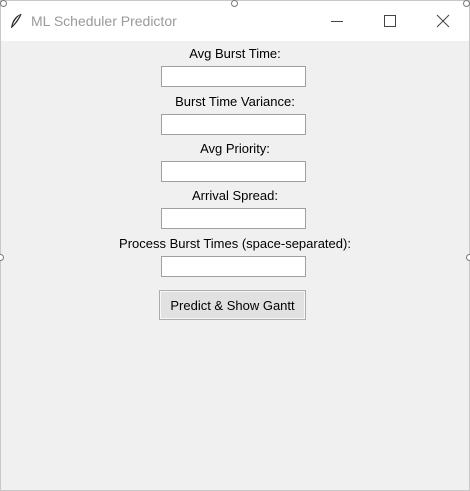 This screenshot has width=470, height=491. I want to click on burst-time-variance-input, so click(233, 124).